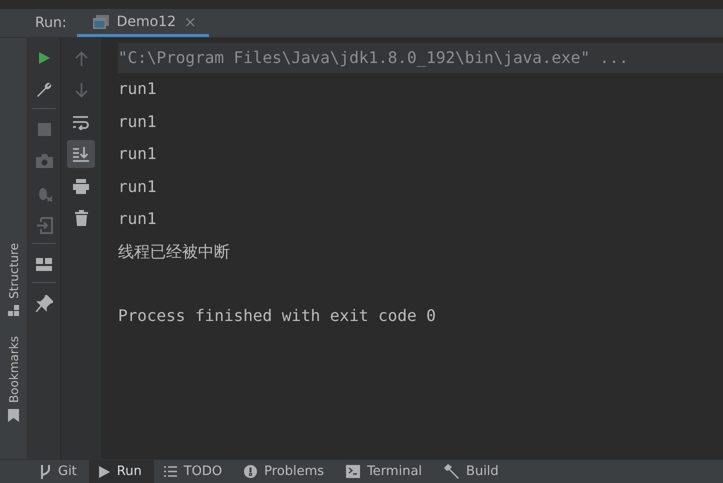 This screenshot has width=723, height=483. What do you see at coordinates (452, 471) in the screenshot?
I see `hammer-icon` at bounding box center [452, 471].